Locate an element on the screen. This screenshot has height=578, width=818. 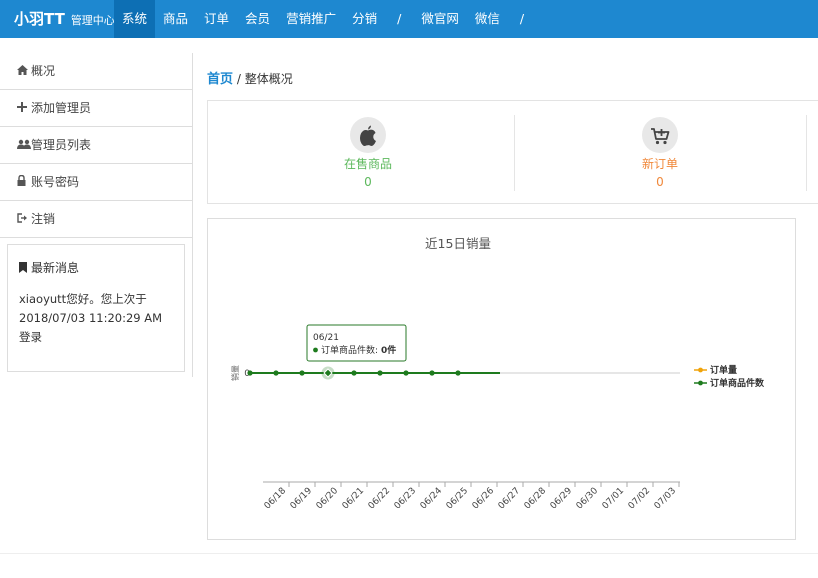
series-order-items is located at coordinates (373, 373).